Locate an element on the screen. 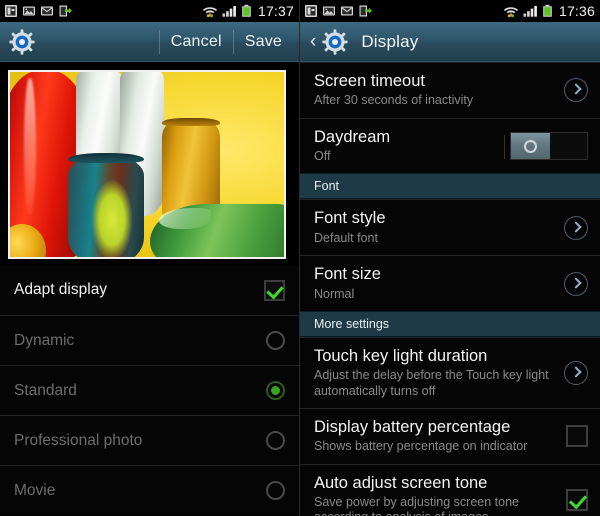 The height and width of the screenshot is (516, 600). row-title: Touch key light duration is located at coordinates (401, 355).